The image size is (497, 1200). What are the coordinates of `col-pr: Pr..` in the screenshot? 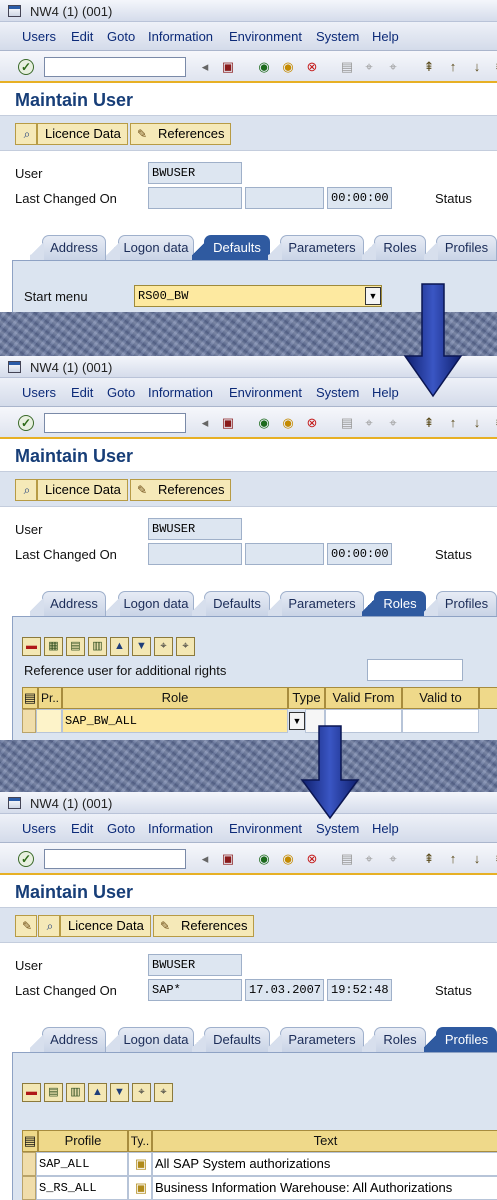 It's located at (50, 698).